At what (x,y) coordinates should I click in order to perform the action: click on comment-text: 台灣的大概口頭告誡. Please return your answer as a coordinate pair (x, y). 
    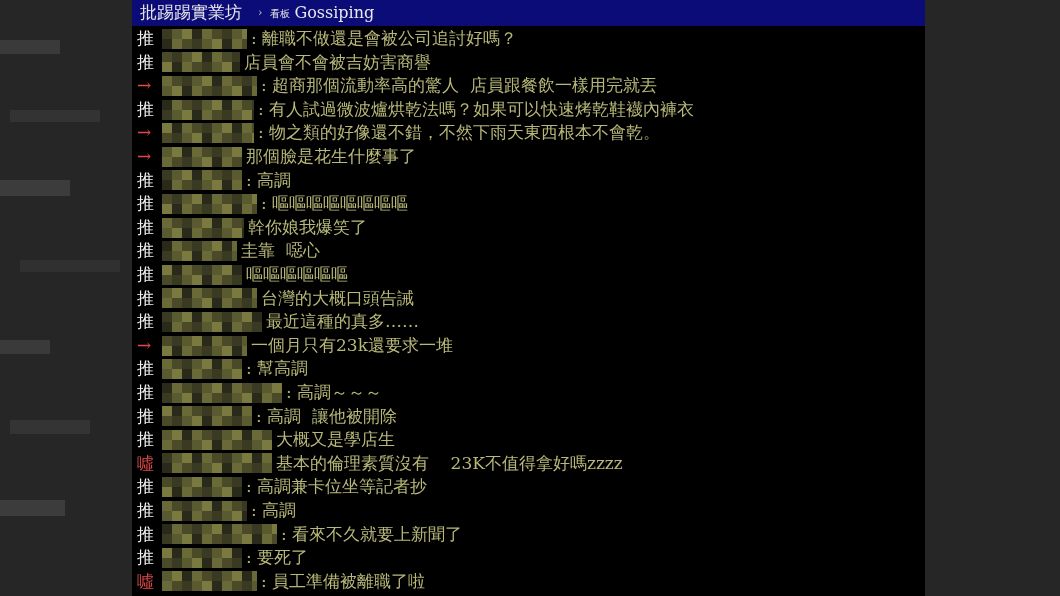
    Looking at the image, I should click on (337, 298).